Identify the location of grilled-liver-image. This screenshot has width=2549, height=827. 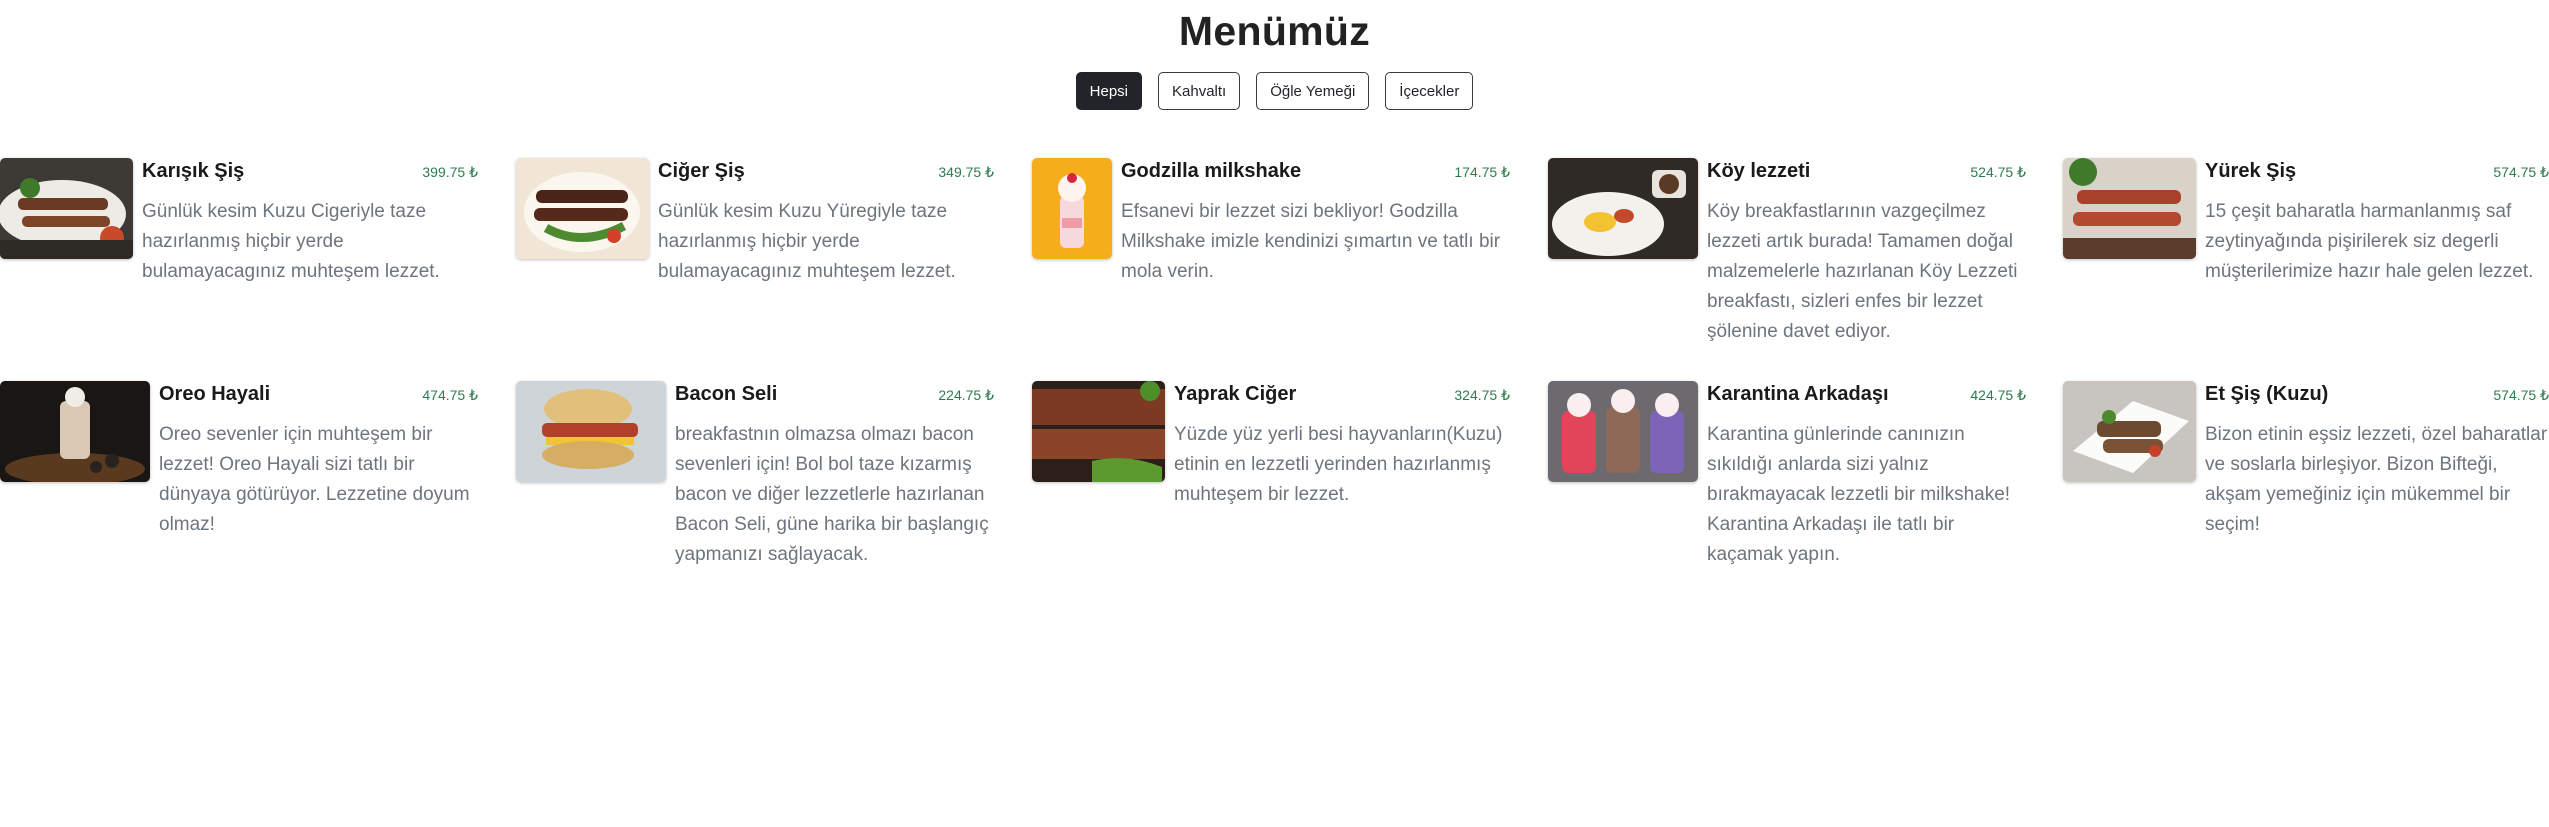
(1098, 431).